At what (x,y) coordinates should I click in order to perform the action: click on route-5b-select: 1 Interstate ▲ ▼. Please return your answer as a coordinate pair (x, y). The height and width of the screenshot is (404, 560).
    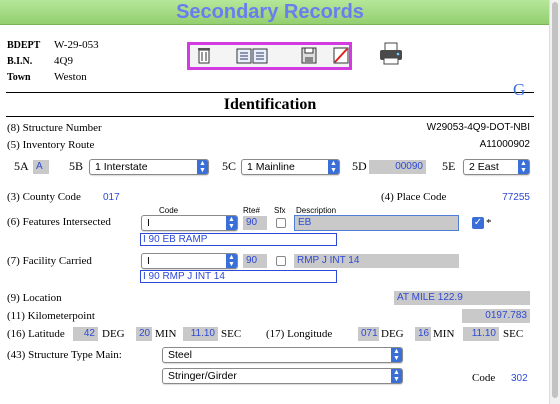
    Looking at the image, I should click on (149, 167).